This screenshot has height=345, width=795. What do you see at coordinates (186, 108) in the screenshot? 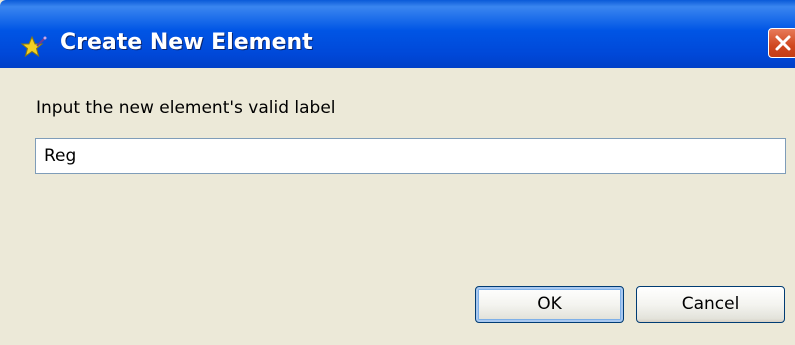
I see `prompt-label: Input the new element's valid label` at bounding box center [186, 108].